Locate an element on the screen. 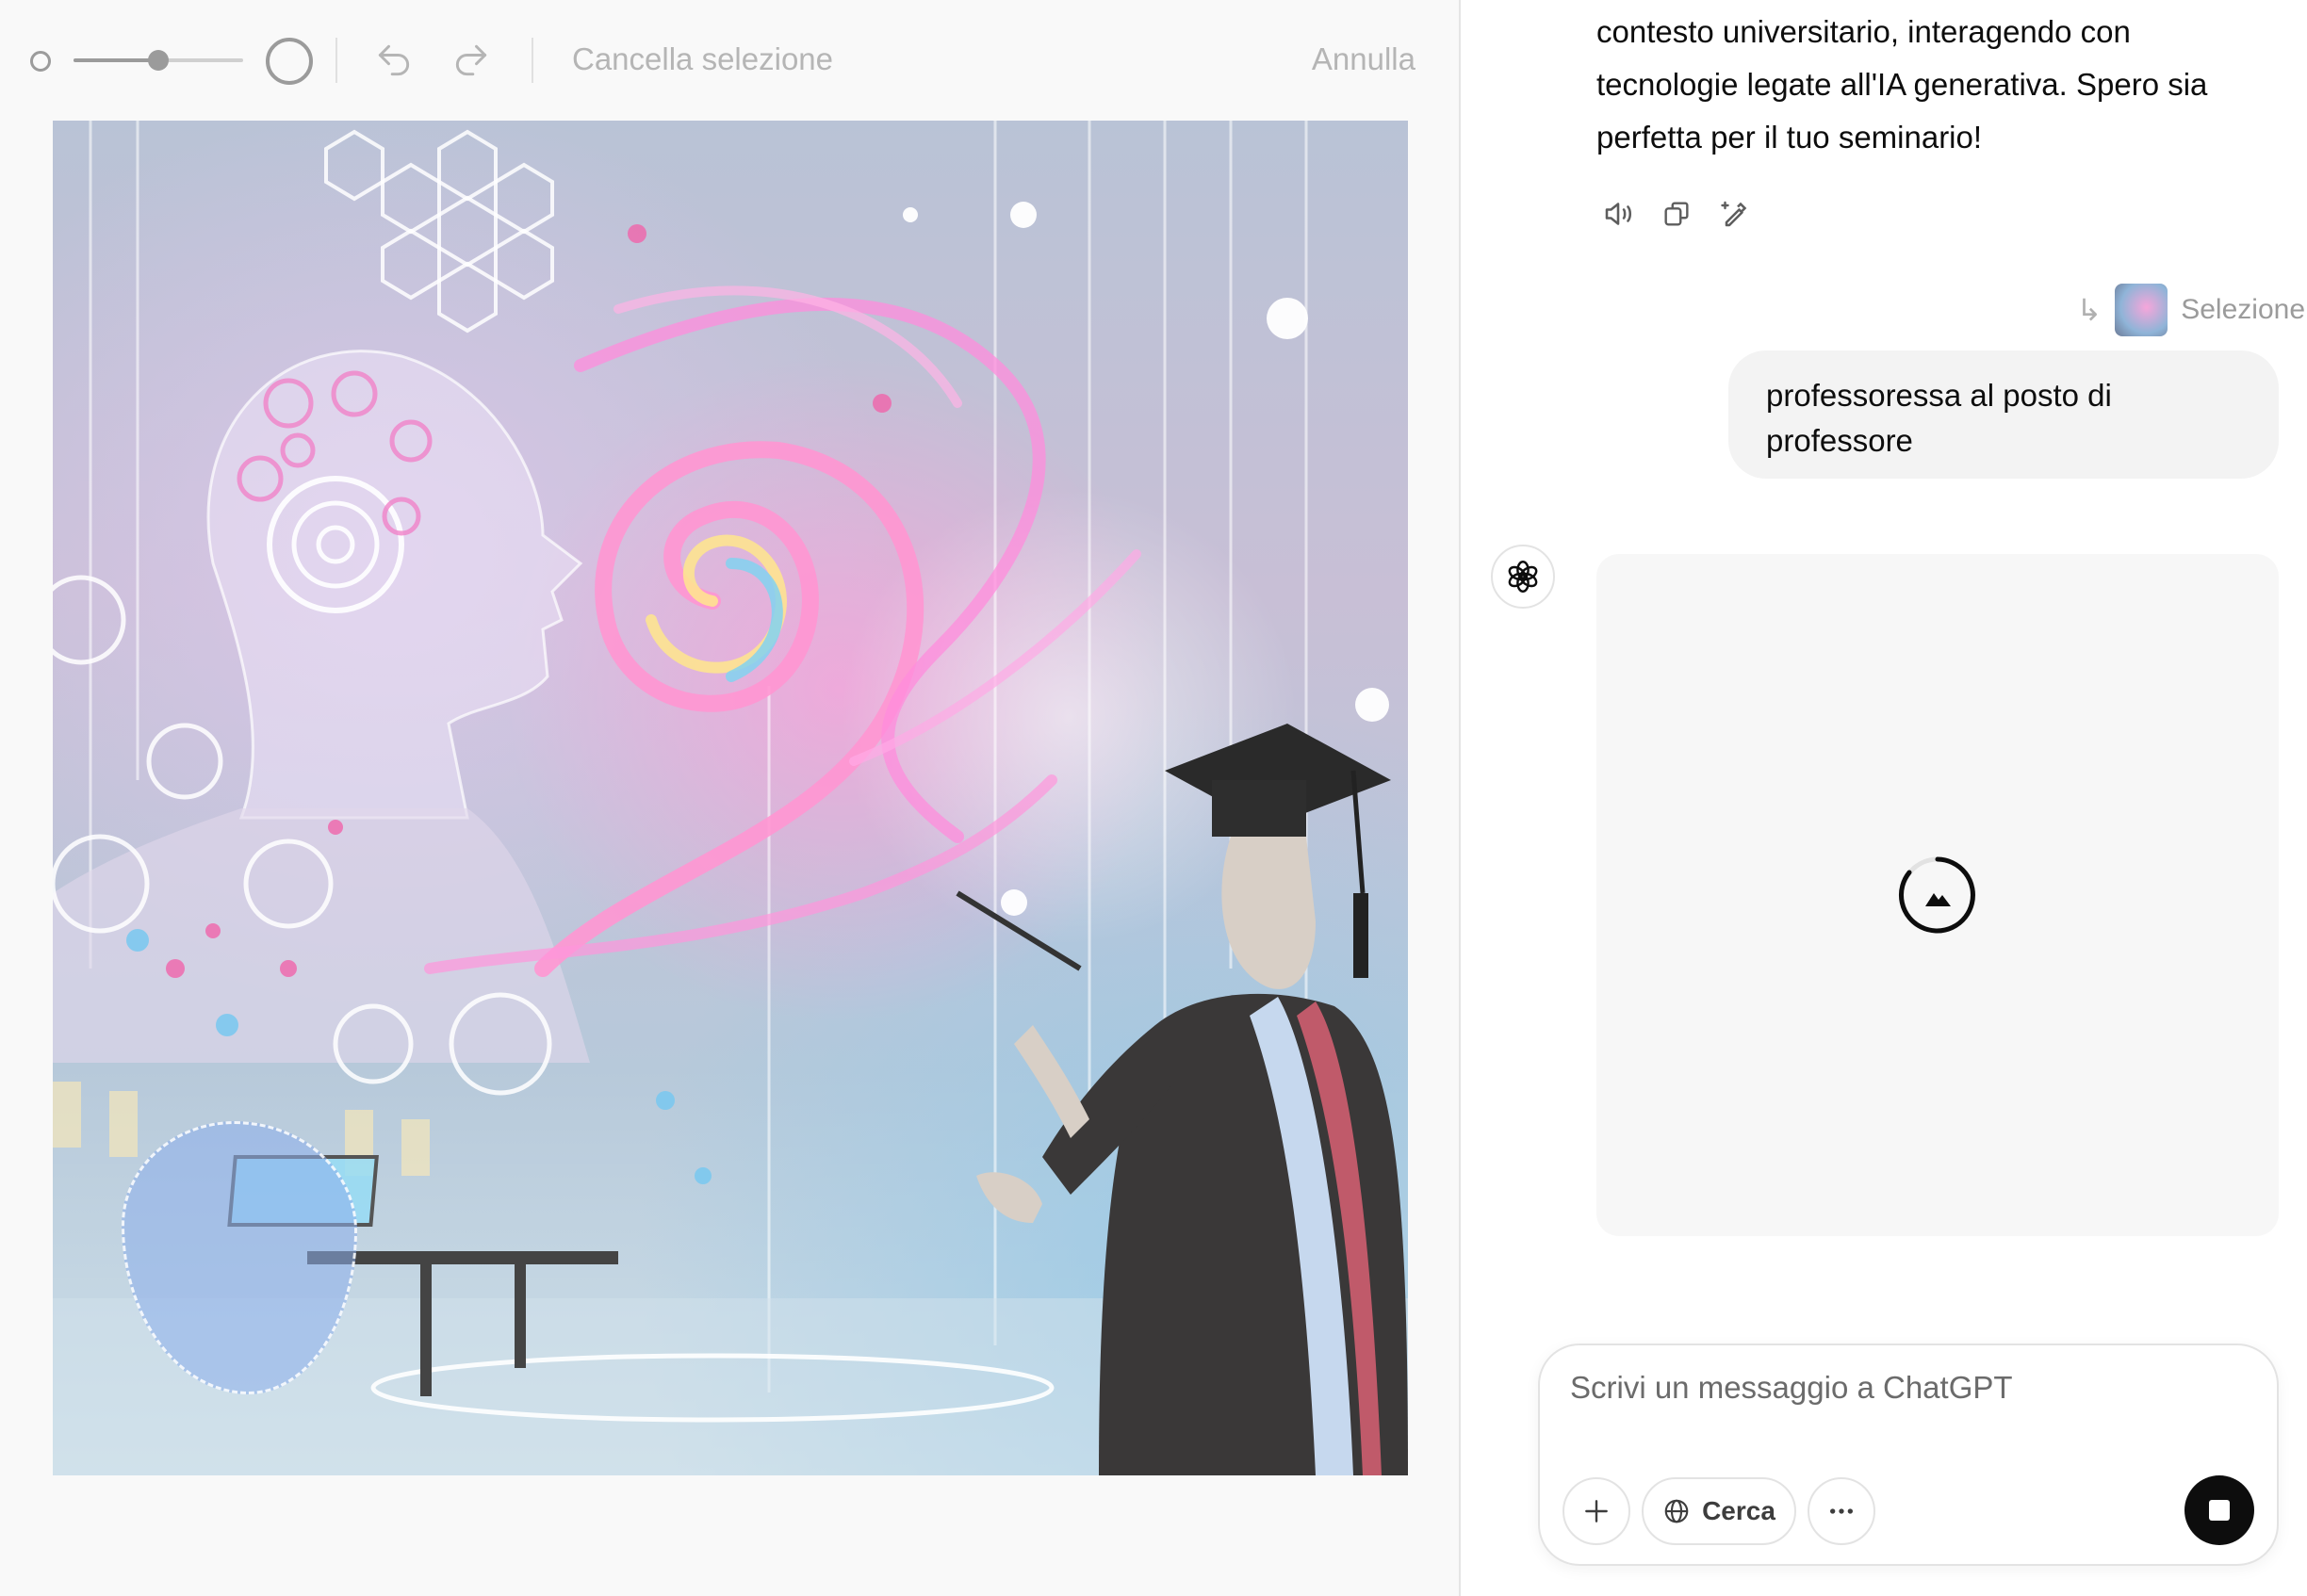 This screenshot has height=1596, width=2307. stop-icon is located at coordinates (2219, 1510).